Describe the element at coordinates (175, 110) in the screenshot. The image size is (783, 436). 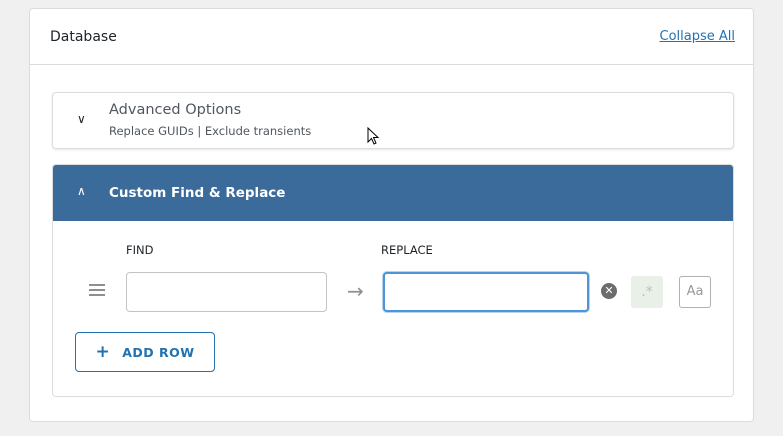
I see `advanced-options-title: Advanced Options` at that location.